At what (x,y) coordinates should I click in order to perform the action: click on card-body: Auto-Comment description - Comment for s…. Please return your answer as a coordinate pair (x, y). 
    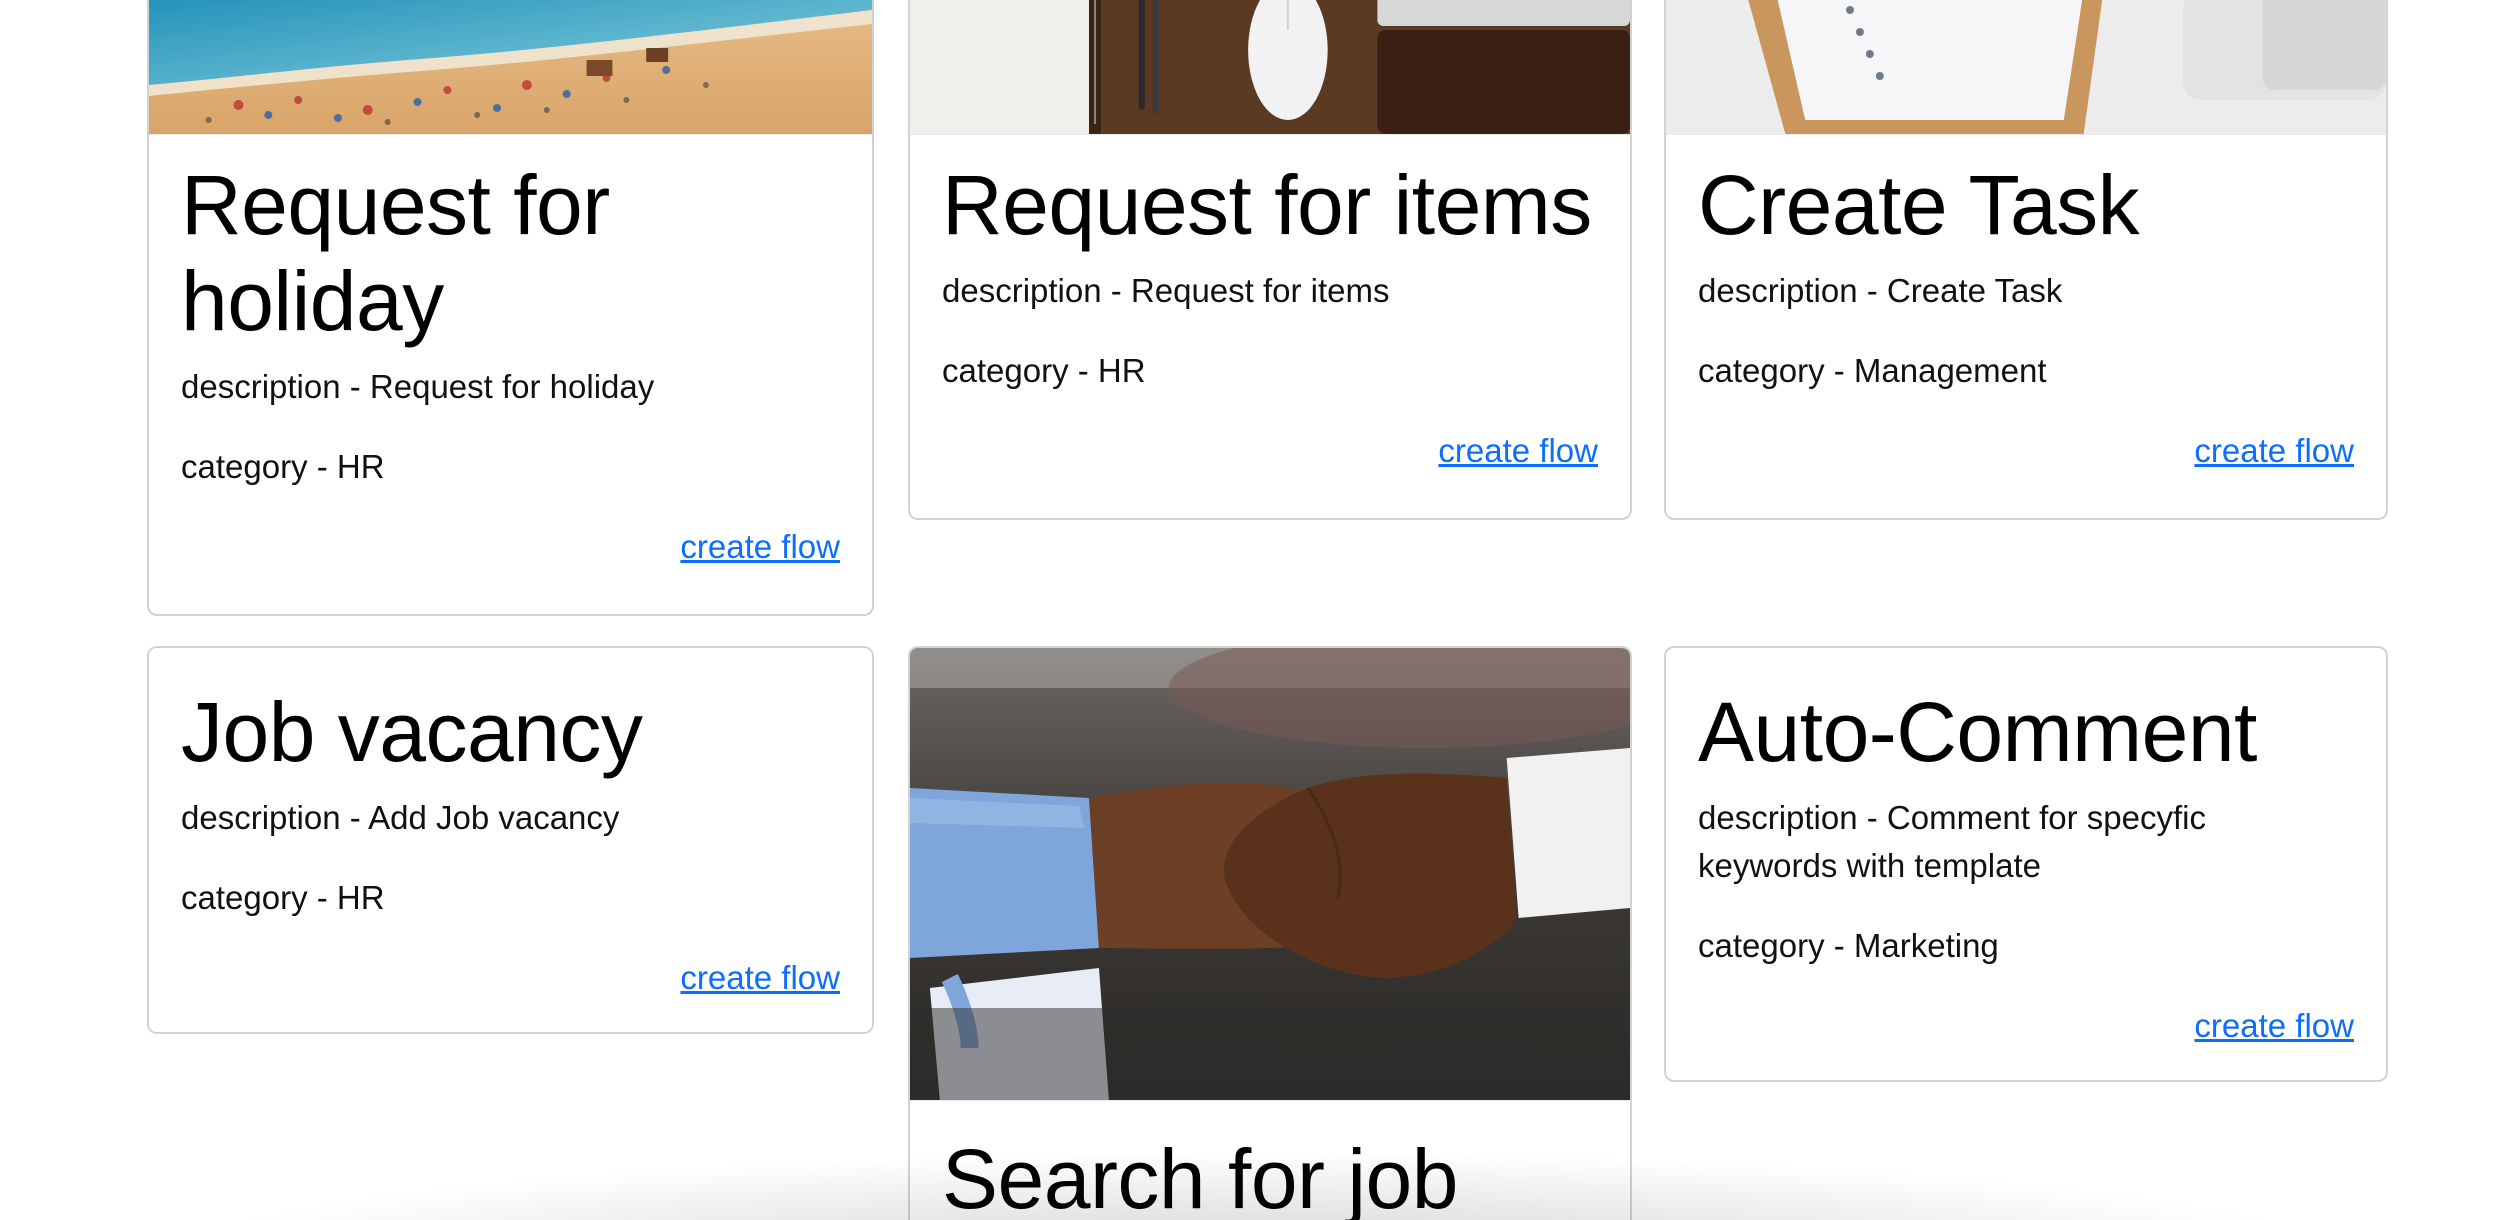
    Looking at the image, I should click on (2026, 882).